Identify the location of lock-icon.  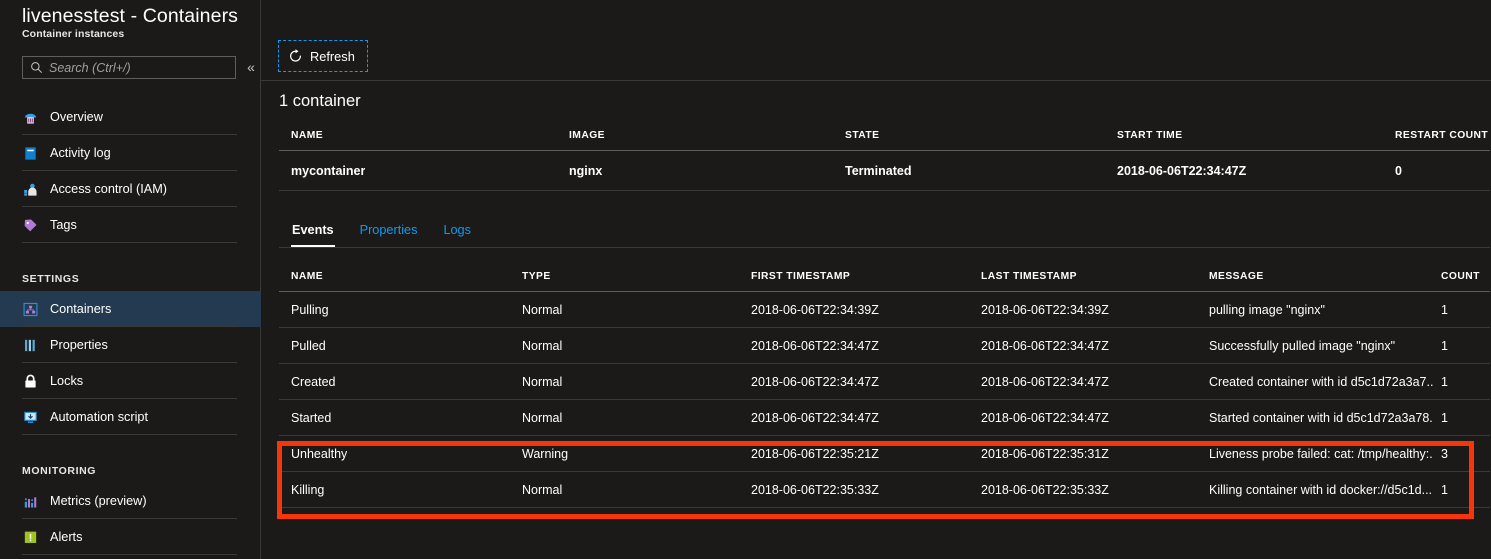
(36, 381).